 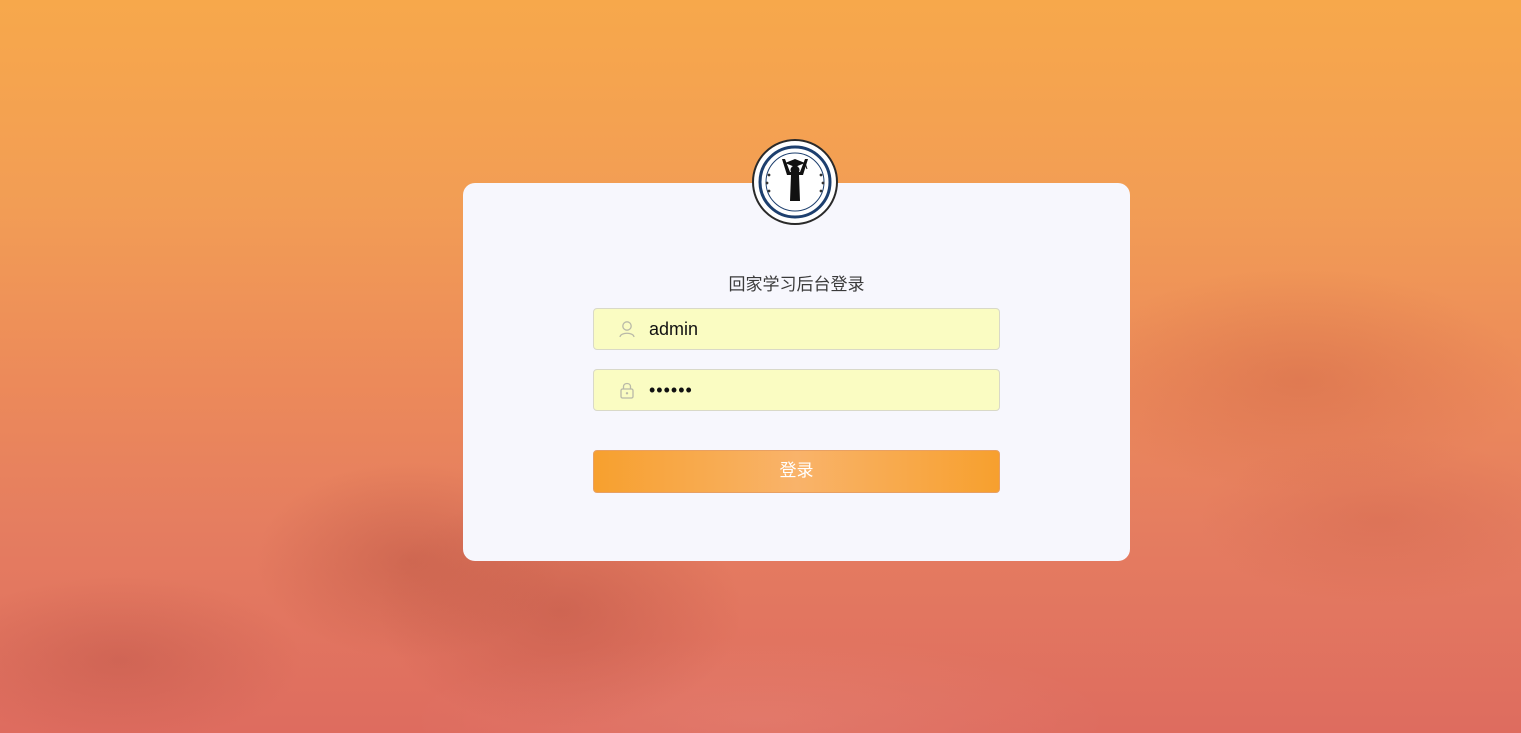 I want to click on password-input, so click(x=819, y=390).